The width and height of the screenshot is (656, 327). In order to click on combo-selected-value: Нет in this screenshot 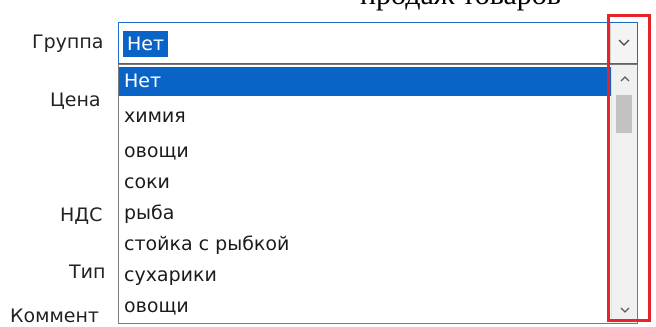, I will do `click(146, 44)`.